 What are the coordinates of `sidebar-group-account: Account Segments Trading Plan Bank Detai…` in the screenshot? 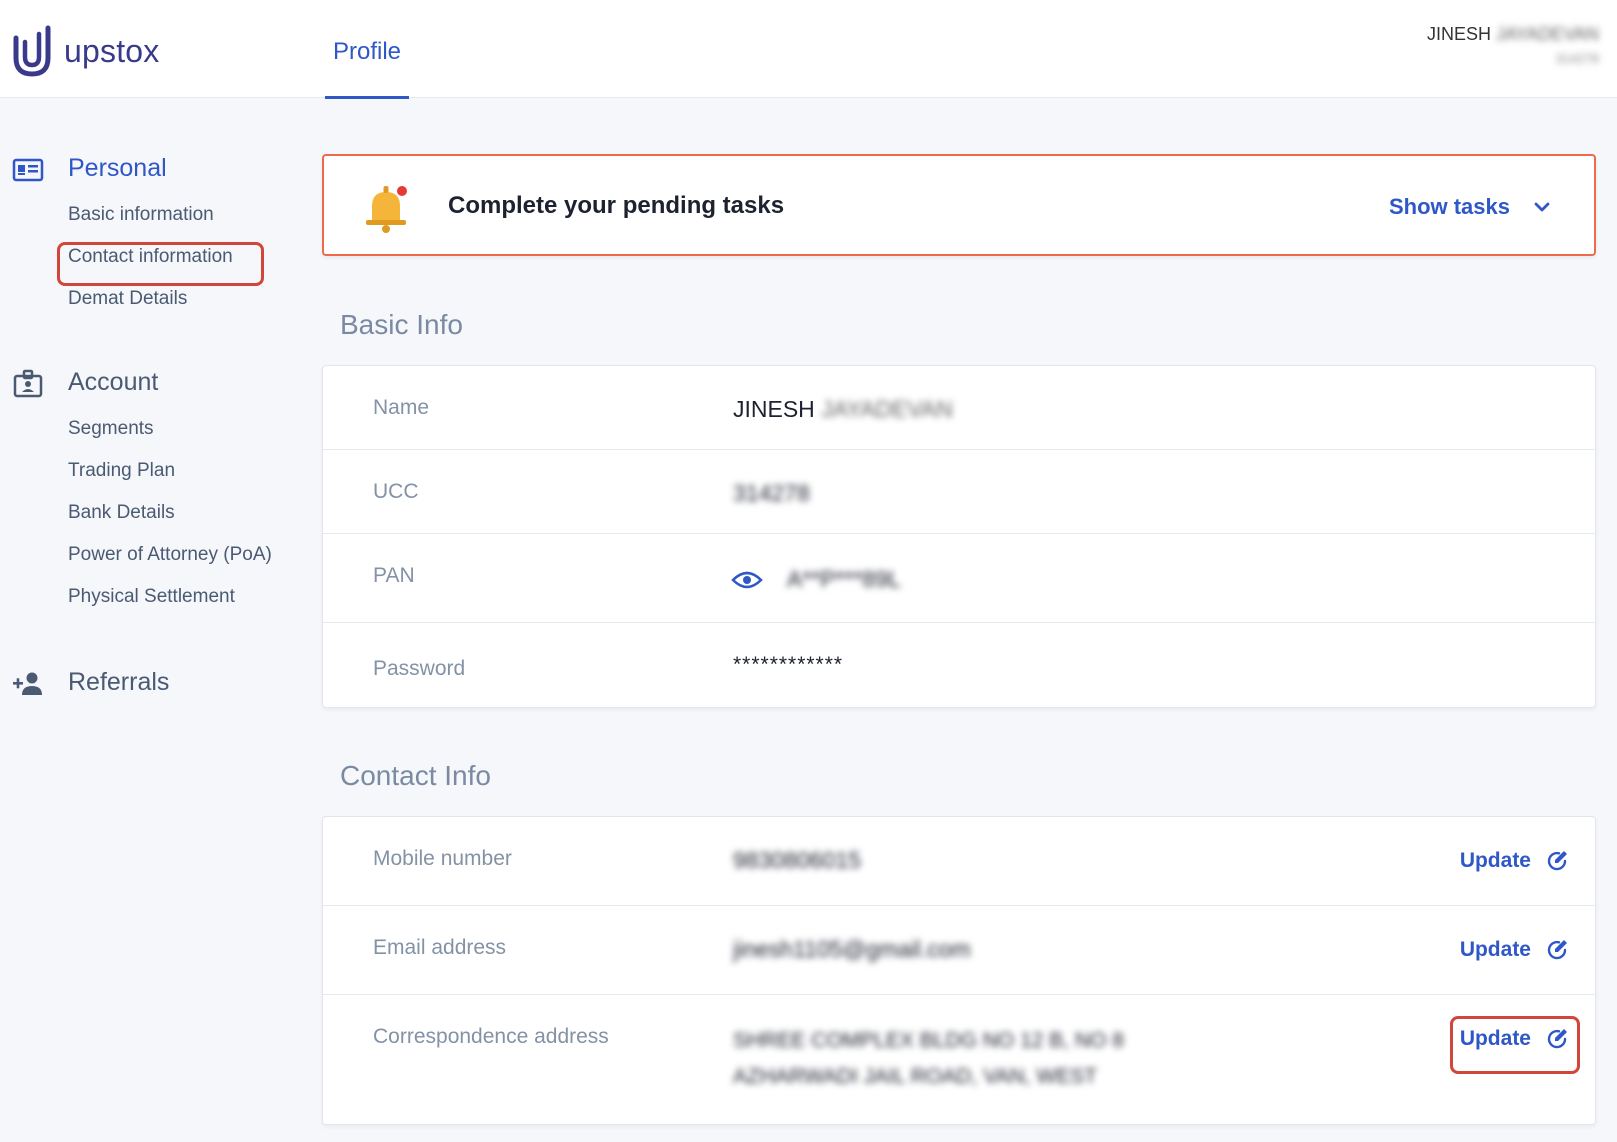 It's located at (155, 494).